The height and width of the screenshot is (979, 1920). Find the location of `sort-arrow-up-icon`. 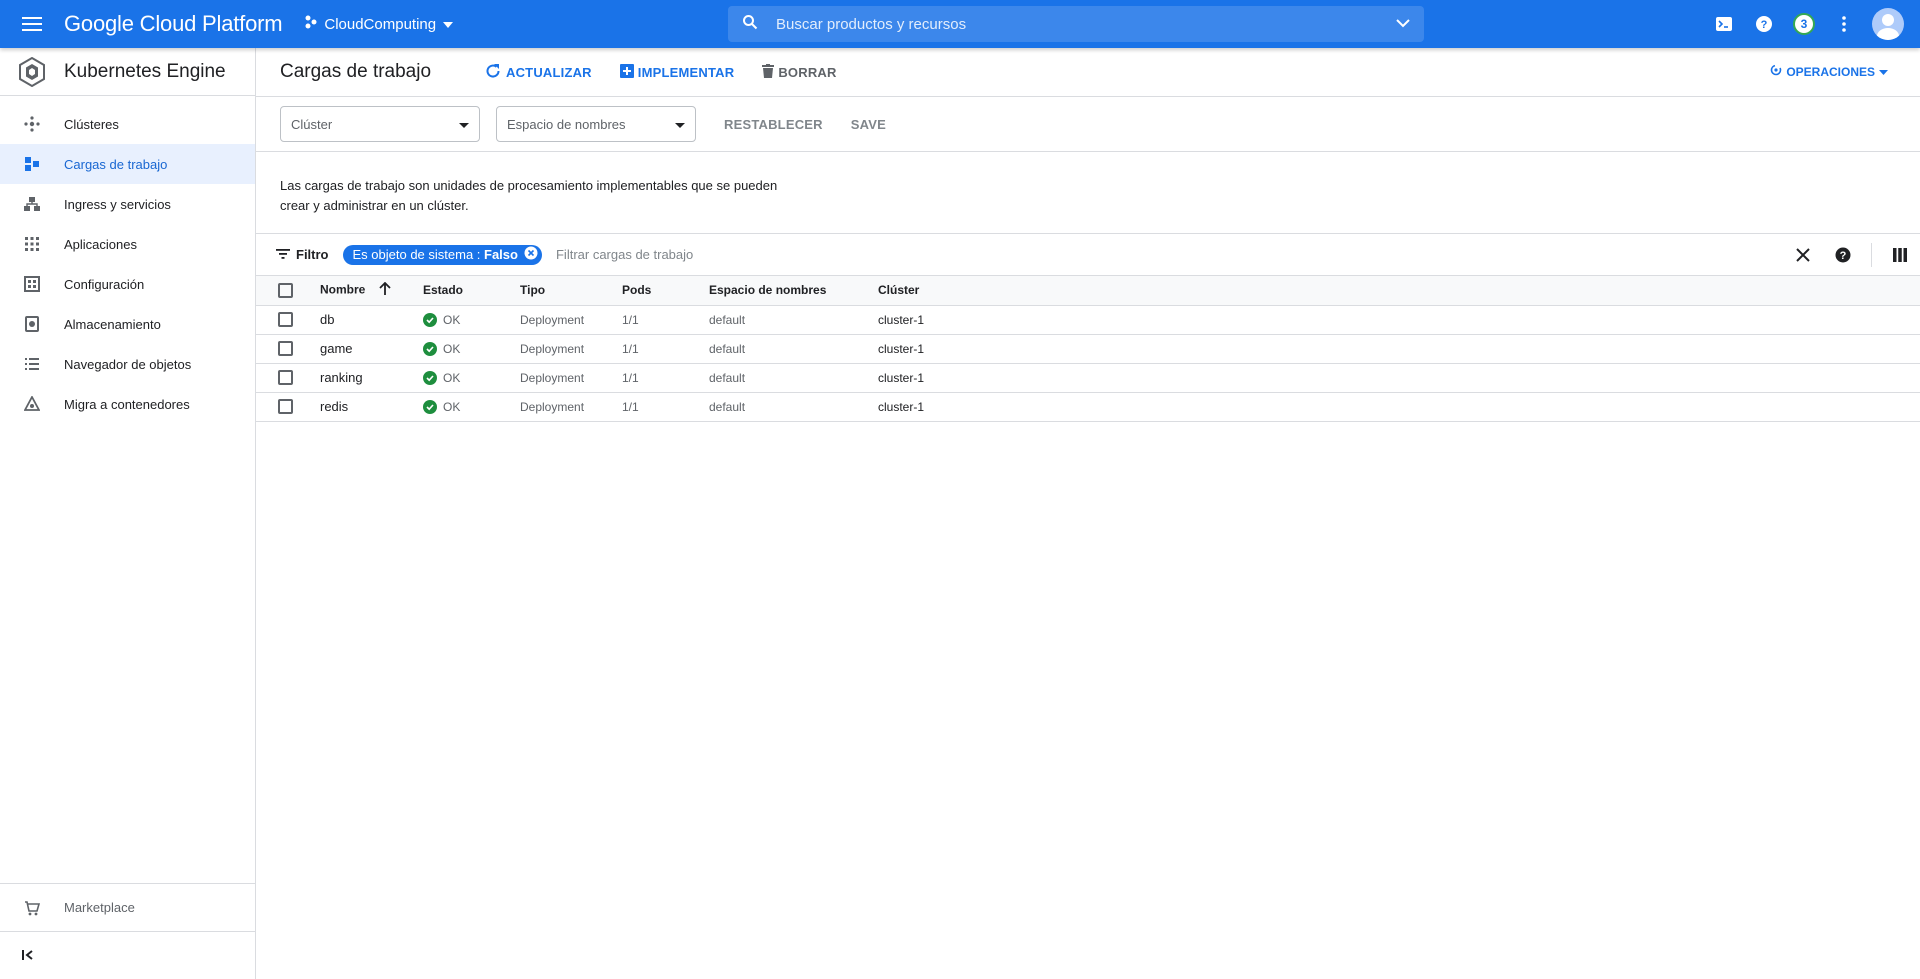

sort-arrow-up-icon is located at coordinates (385, 290).